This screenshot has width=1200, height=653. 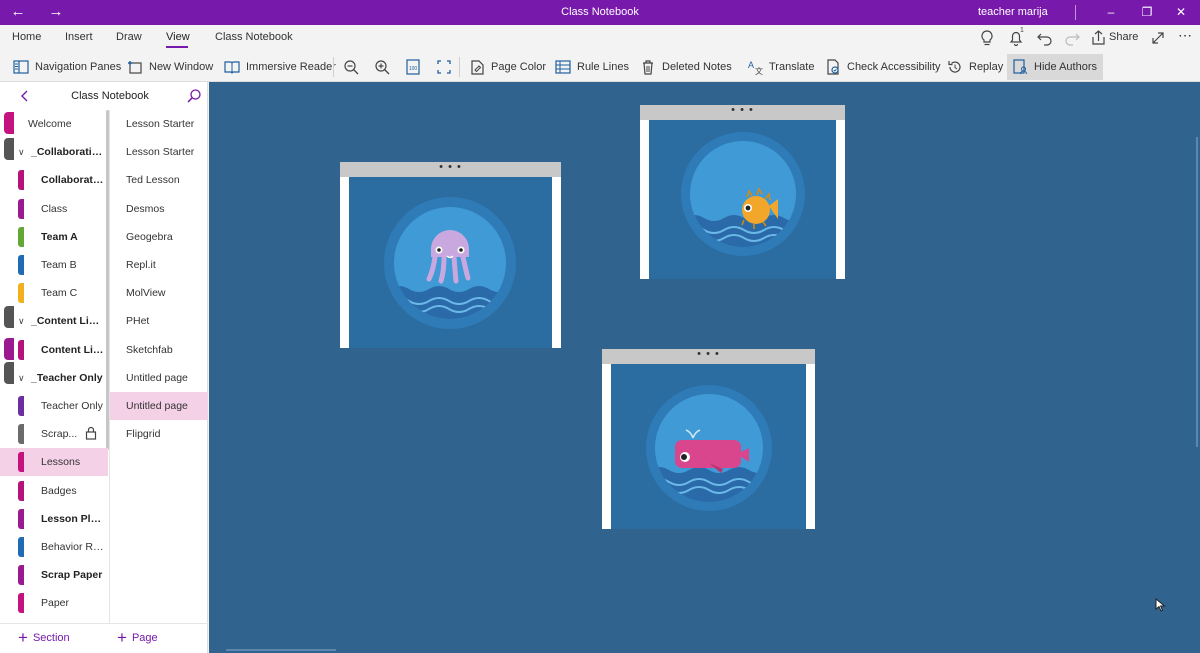 What do you see at coordinates (780, 67) in the screenshot?
I see `translate-button: A文 Translate` at bounding box center [780, 67].